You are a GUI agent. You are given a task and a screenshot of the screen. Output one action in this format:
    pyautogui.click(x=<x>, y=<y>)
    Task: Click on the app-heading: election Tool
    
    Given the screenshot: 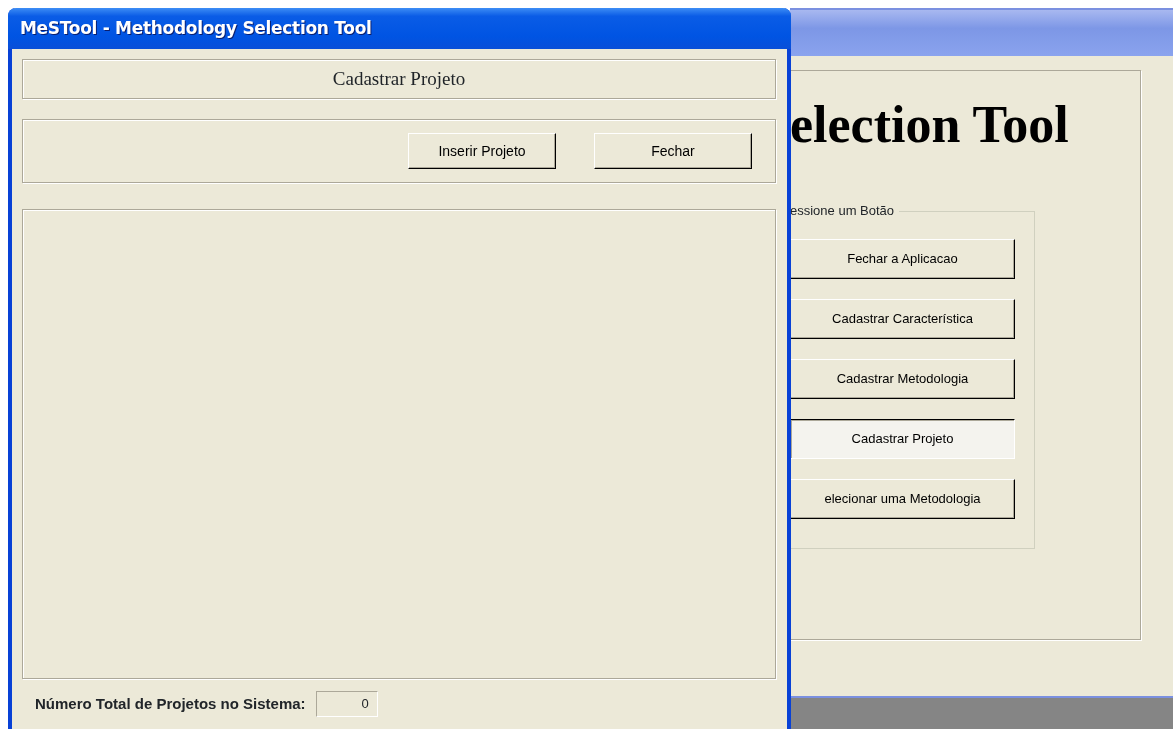 What is the action you would take?
    pyautogui.click(x=930, y=125)
    